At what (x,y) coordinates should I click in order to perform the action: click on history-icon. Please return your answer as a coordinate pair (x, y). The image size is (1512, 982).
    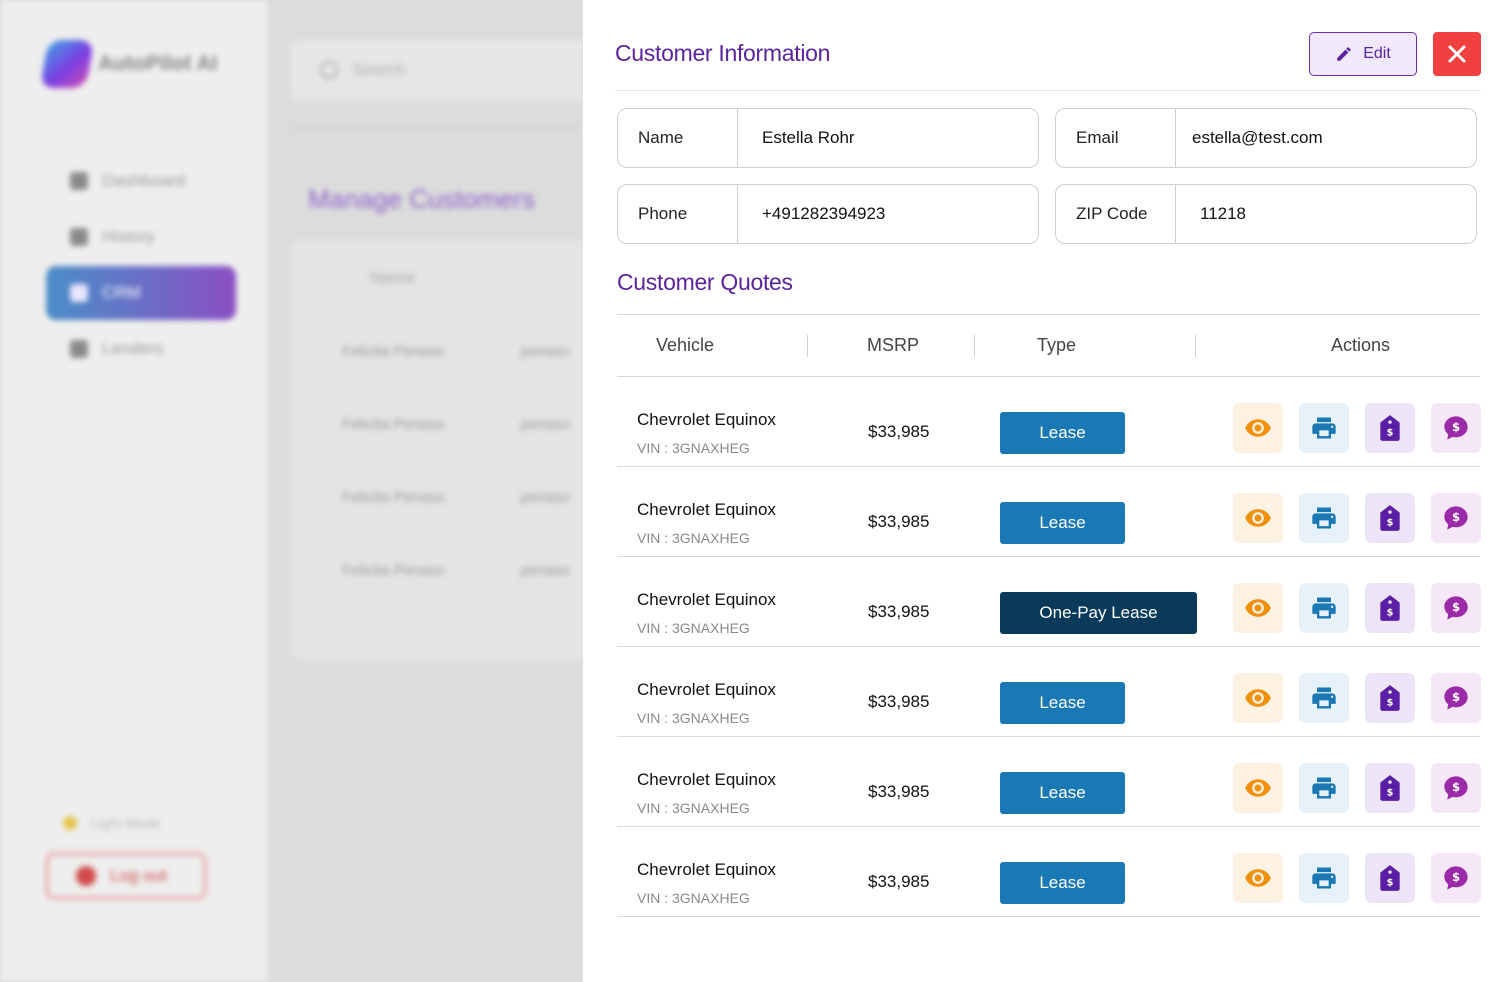
    Looking at the image, I should click on (79, 237).